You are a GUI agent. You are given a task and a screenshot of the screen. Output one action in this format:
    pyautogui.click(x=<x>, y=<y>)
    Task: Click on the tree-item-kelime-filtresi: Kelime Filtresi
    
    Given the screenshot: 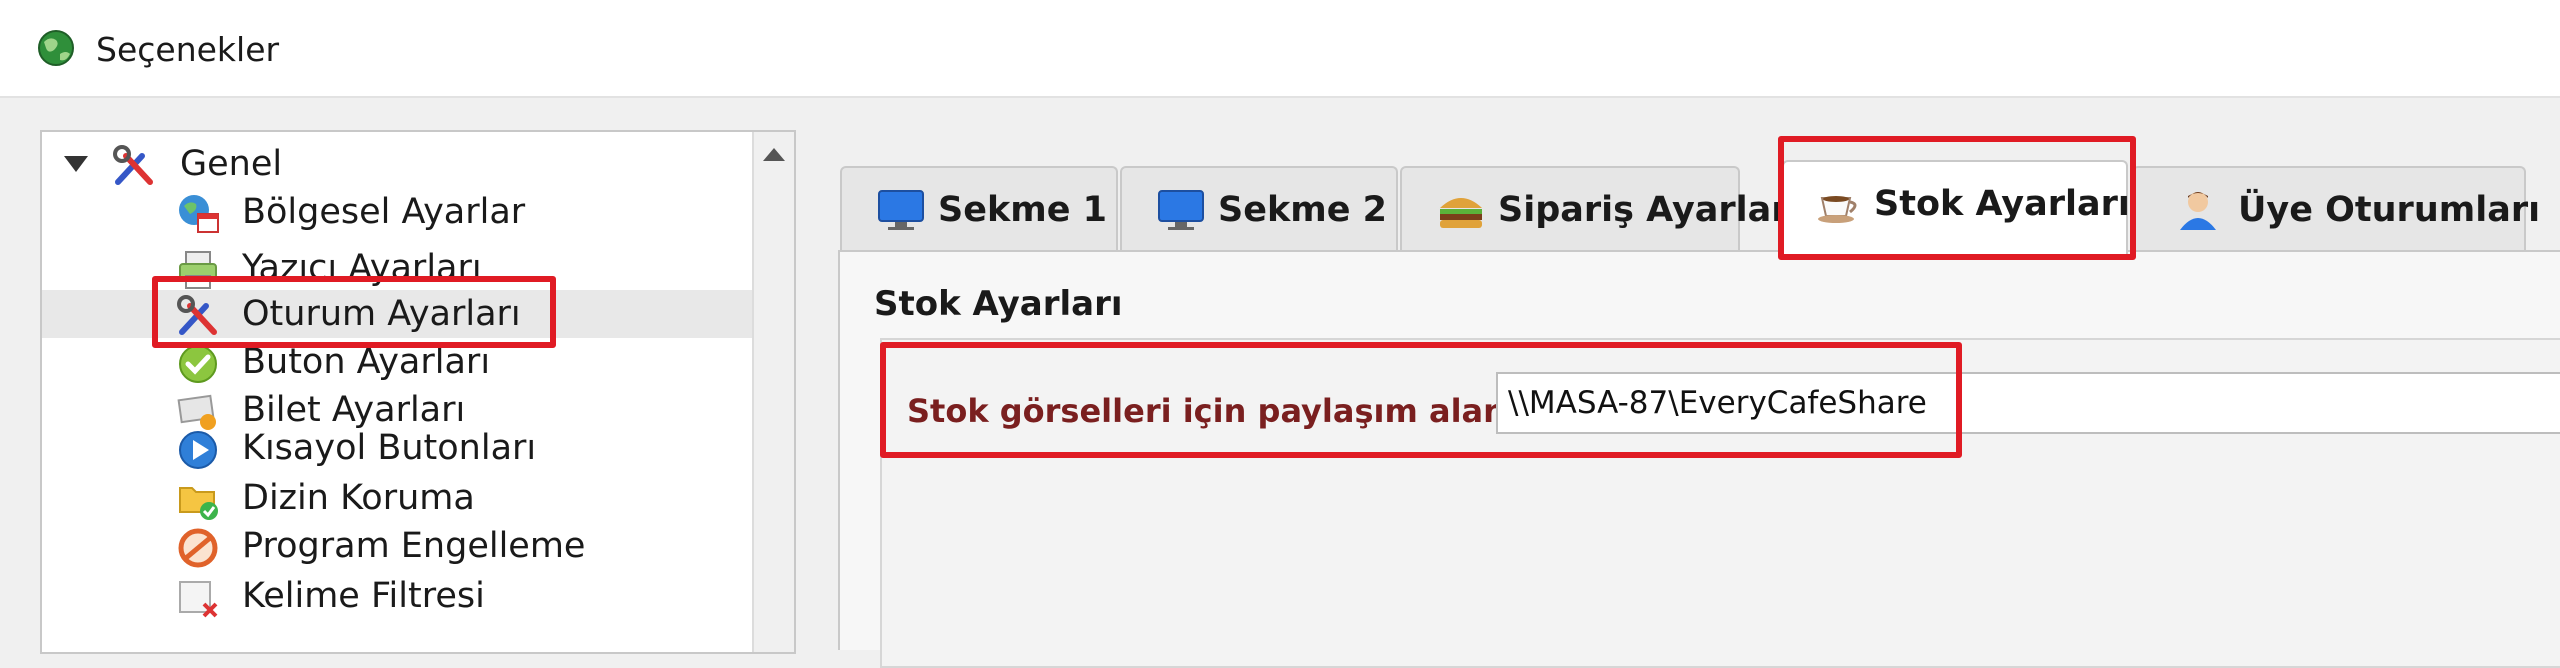 What is the action you would take?
    pyautogui.click(x=397, y=596)
    